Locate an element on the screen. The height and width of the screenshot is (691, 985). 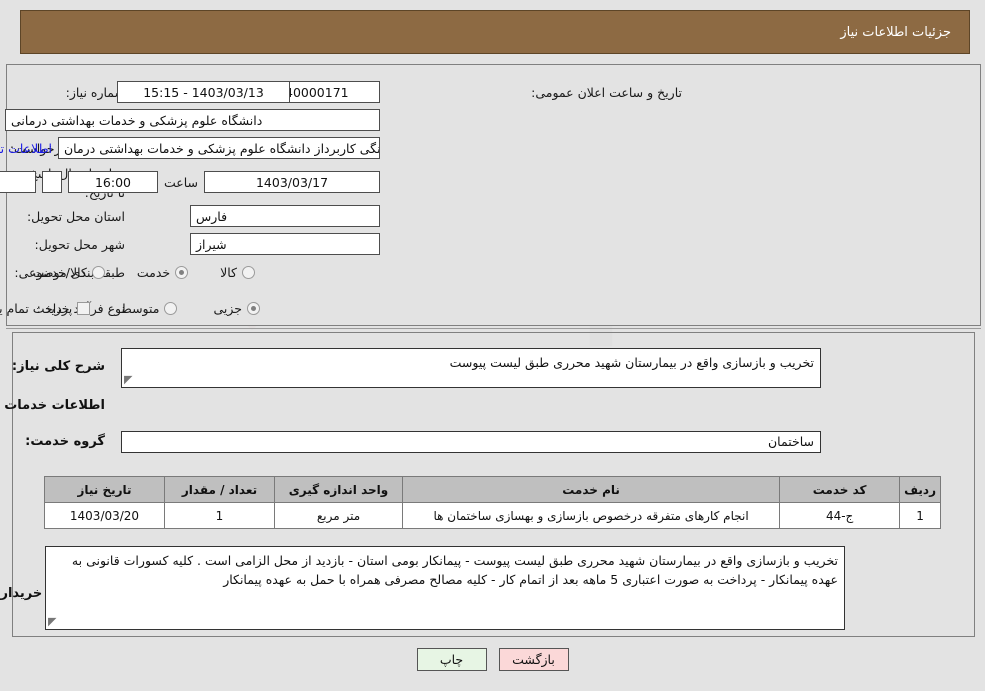
th-date: تاریخ نیاز is located at coordinates (104, 489).